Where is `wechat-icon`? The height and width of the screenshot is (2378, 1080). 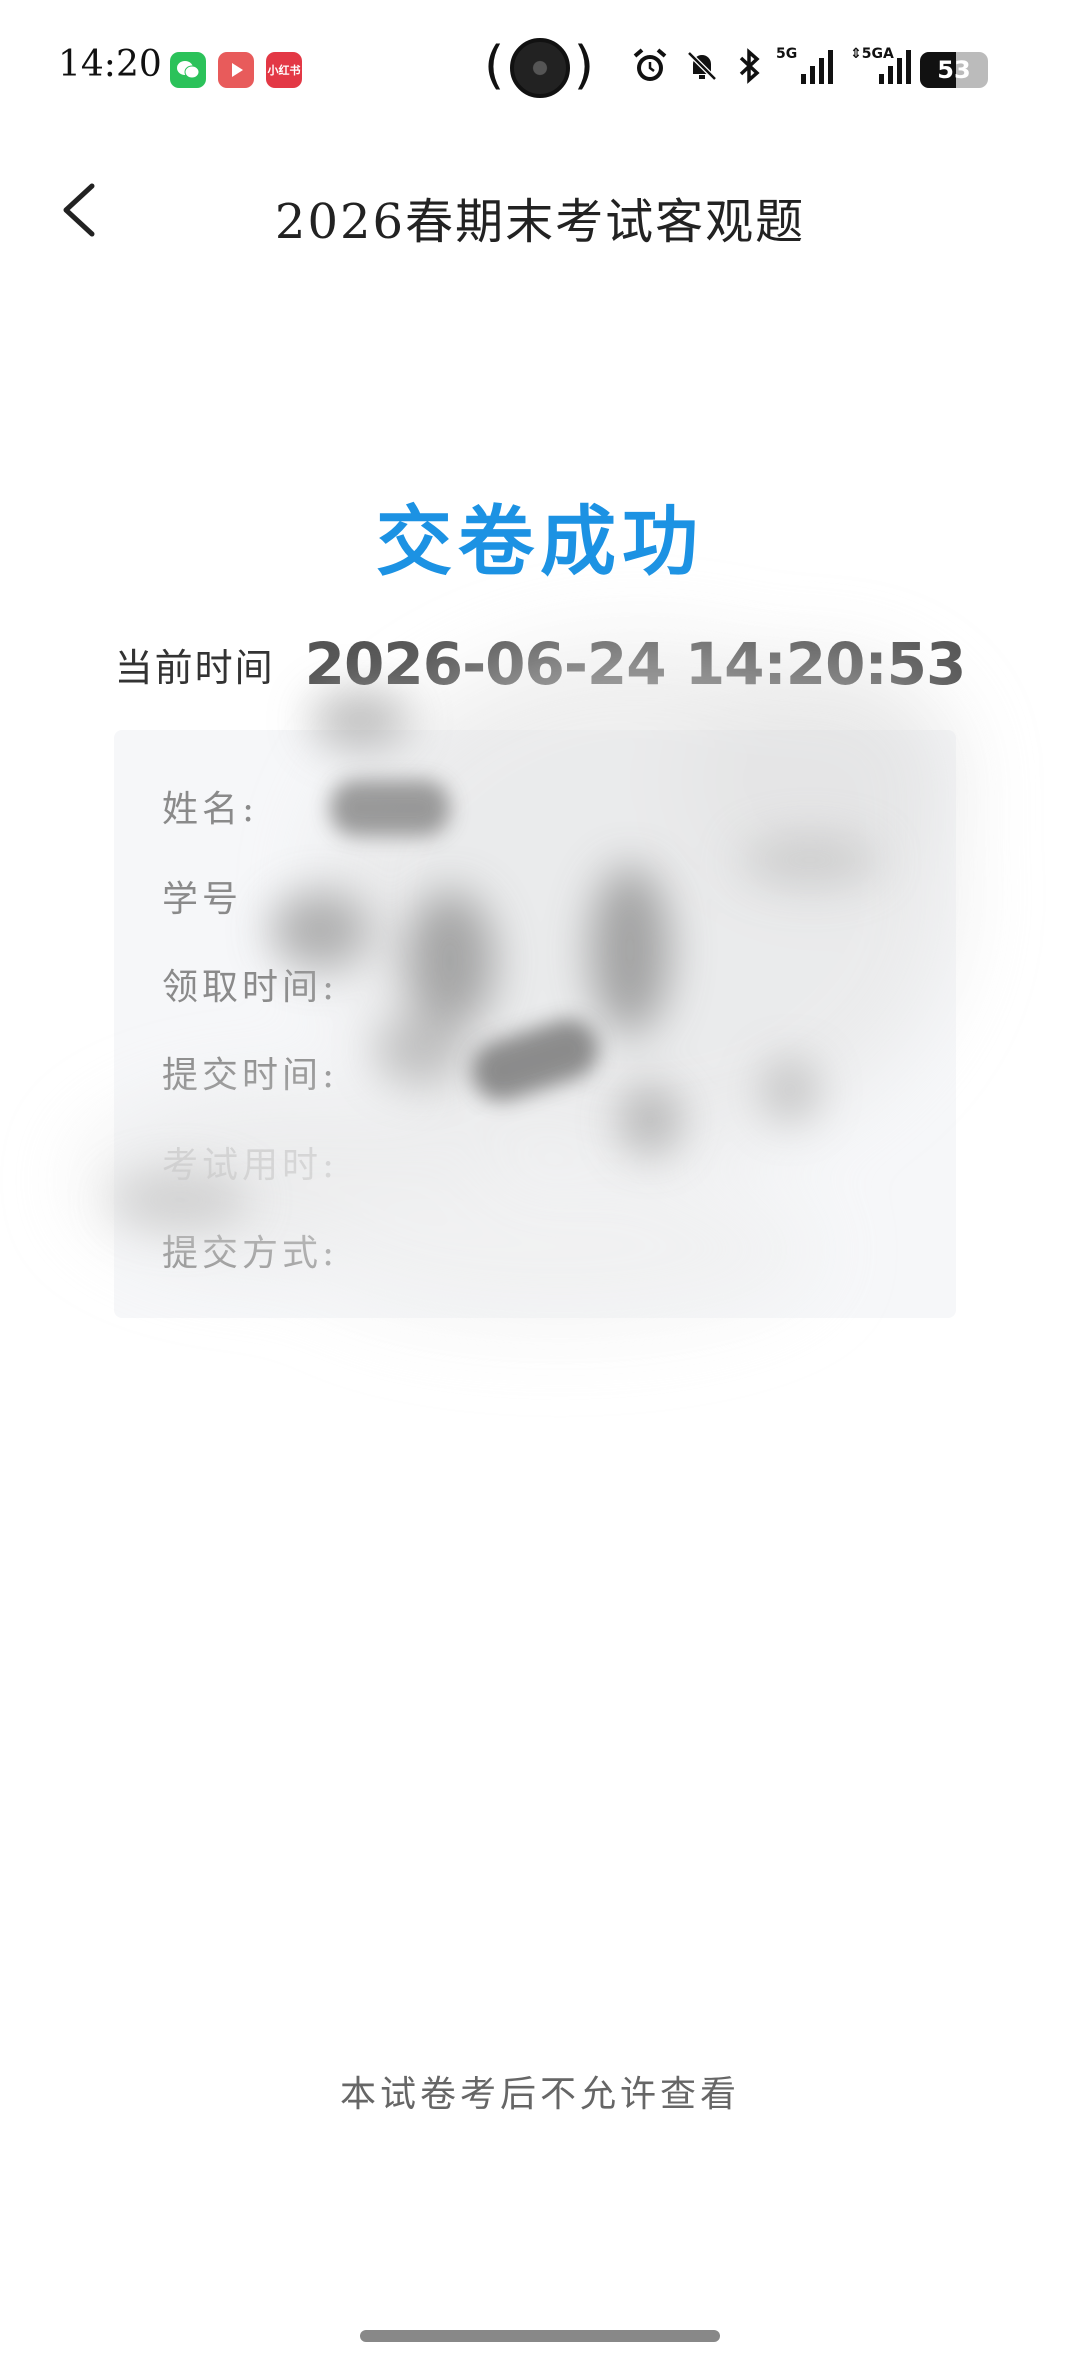 wechat-icon is located at coordinates (188, 70).